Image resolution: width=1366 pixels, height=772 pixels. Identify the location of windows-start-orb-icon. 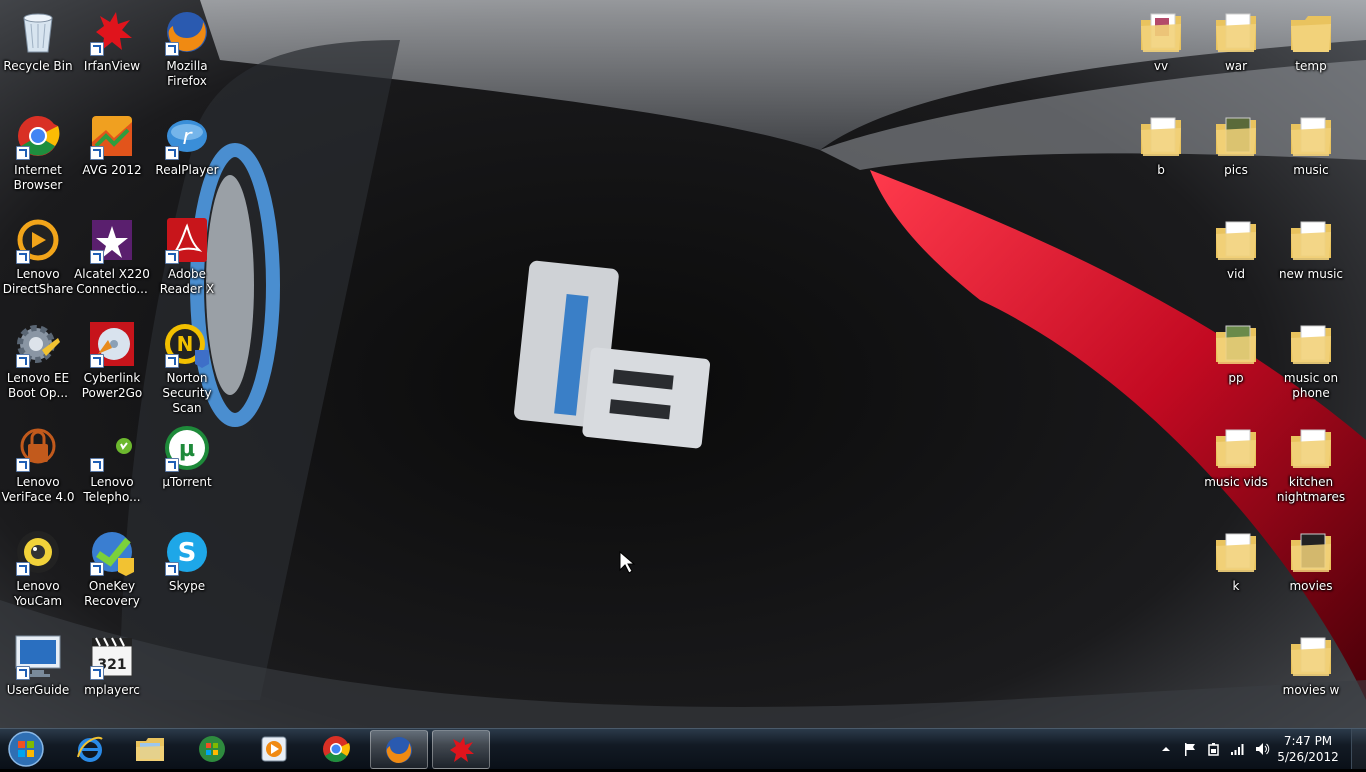
(26, 749).